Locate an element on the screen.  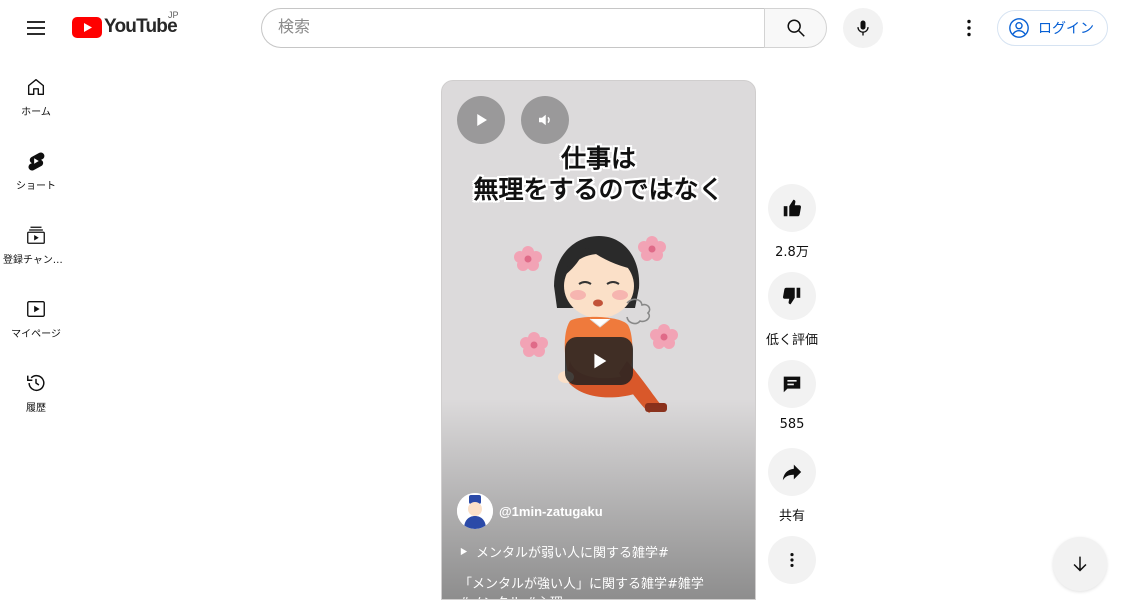
description-line-1: 「メンタルが強い人」に関する雑学#雑学 is located at coordinates (581, 584).